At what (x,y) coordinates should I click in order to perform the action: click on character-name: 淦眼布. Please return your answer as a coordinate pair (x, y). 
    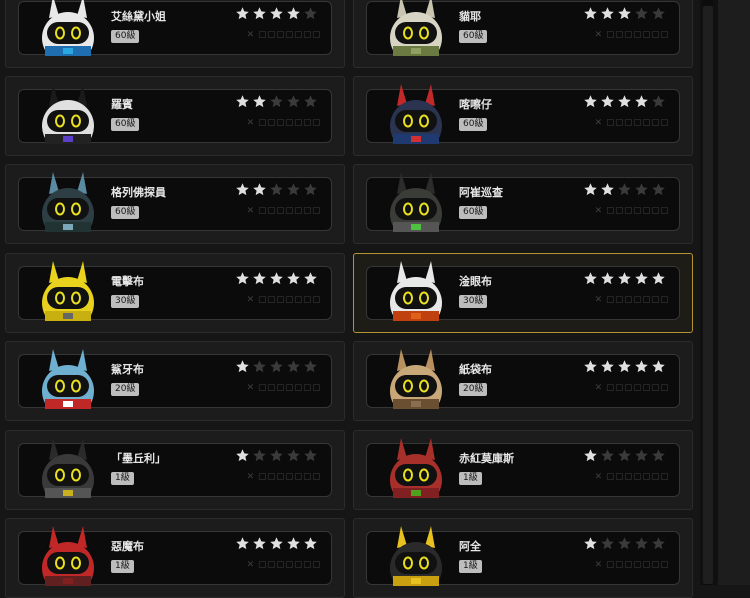
    Looking at the image, I should click on (475, 281).